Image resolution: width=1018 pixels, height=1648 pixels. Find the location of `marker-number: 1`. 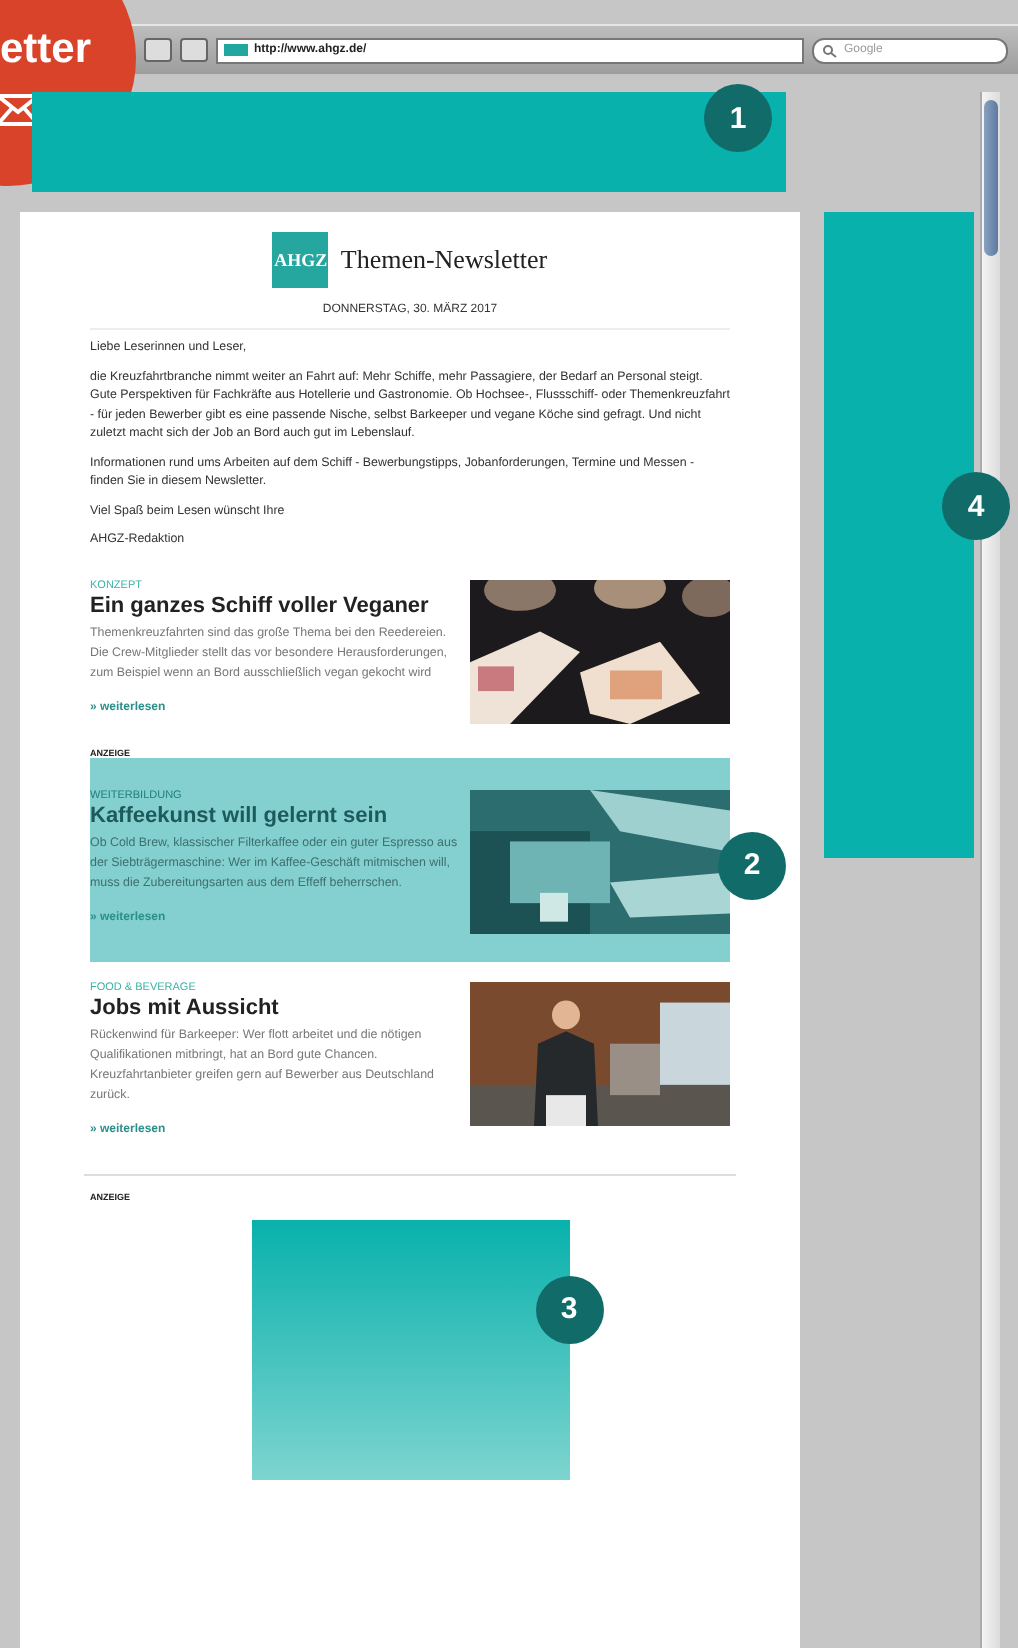

marker-number: 1 is located at coordinates (738, 118).